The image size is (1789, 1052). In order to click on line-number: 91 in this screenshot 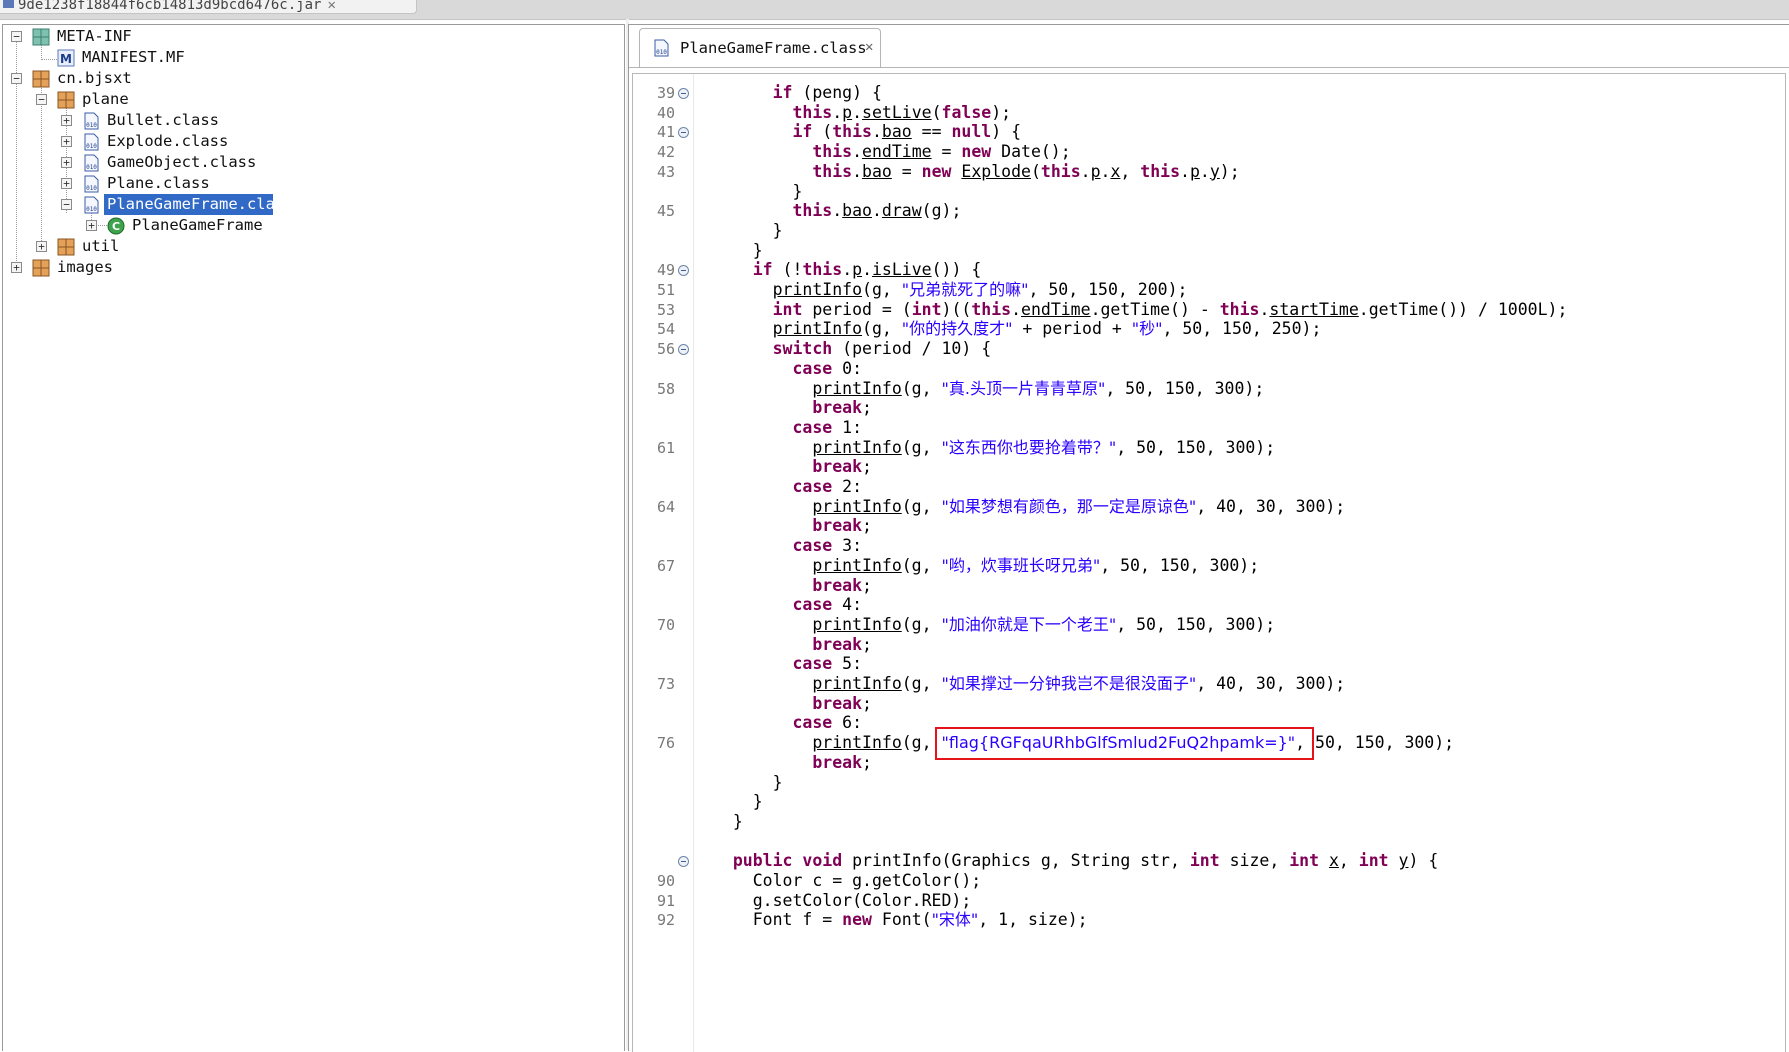, I will do `click(665, 900)`.